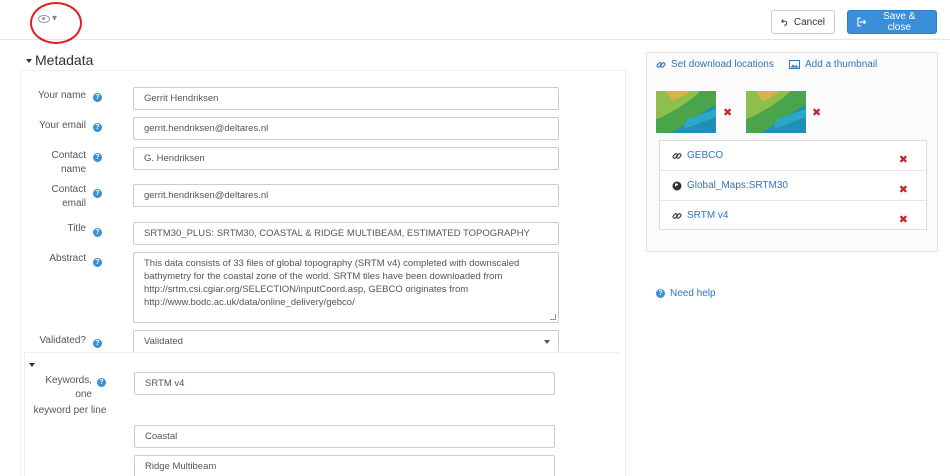 The image size is (950, 476). I want to click on save-close-button: Save & close, so click(892, 22).